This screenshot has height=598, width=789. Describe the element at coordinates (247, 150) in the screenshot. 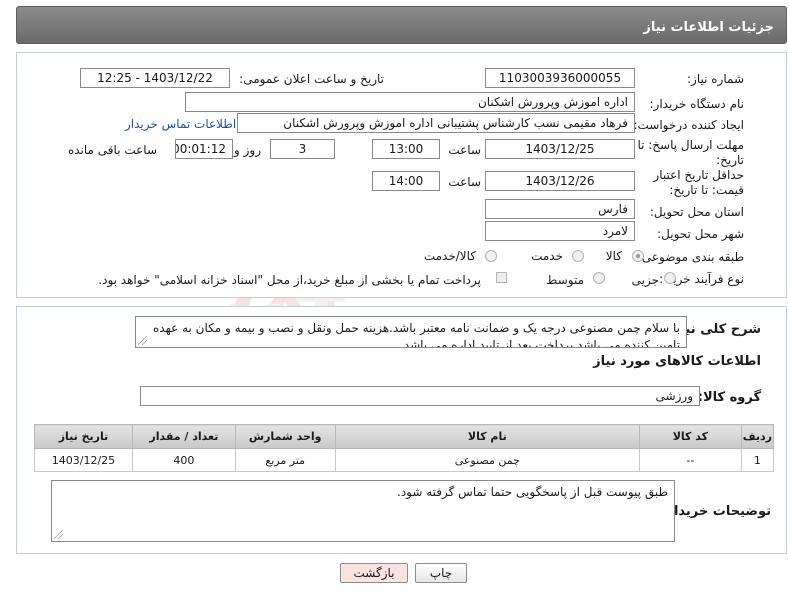

I see `reply-days-label: روز و` at that location.